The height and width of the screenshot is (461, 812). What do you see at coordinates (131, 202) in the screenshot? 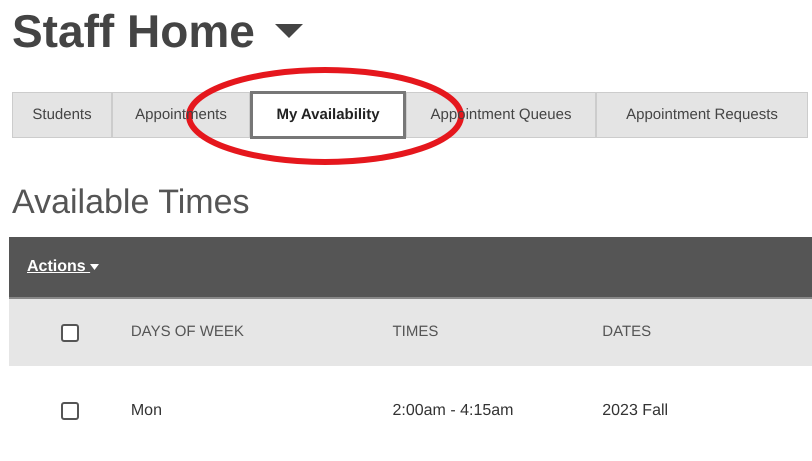
I see `section-title: Available Times` at bounding box center [131, 202].